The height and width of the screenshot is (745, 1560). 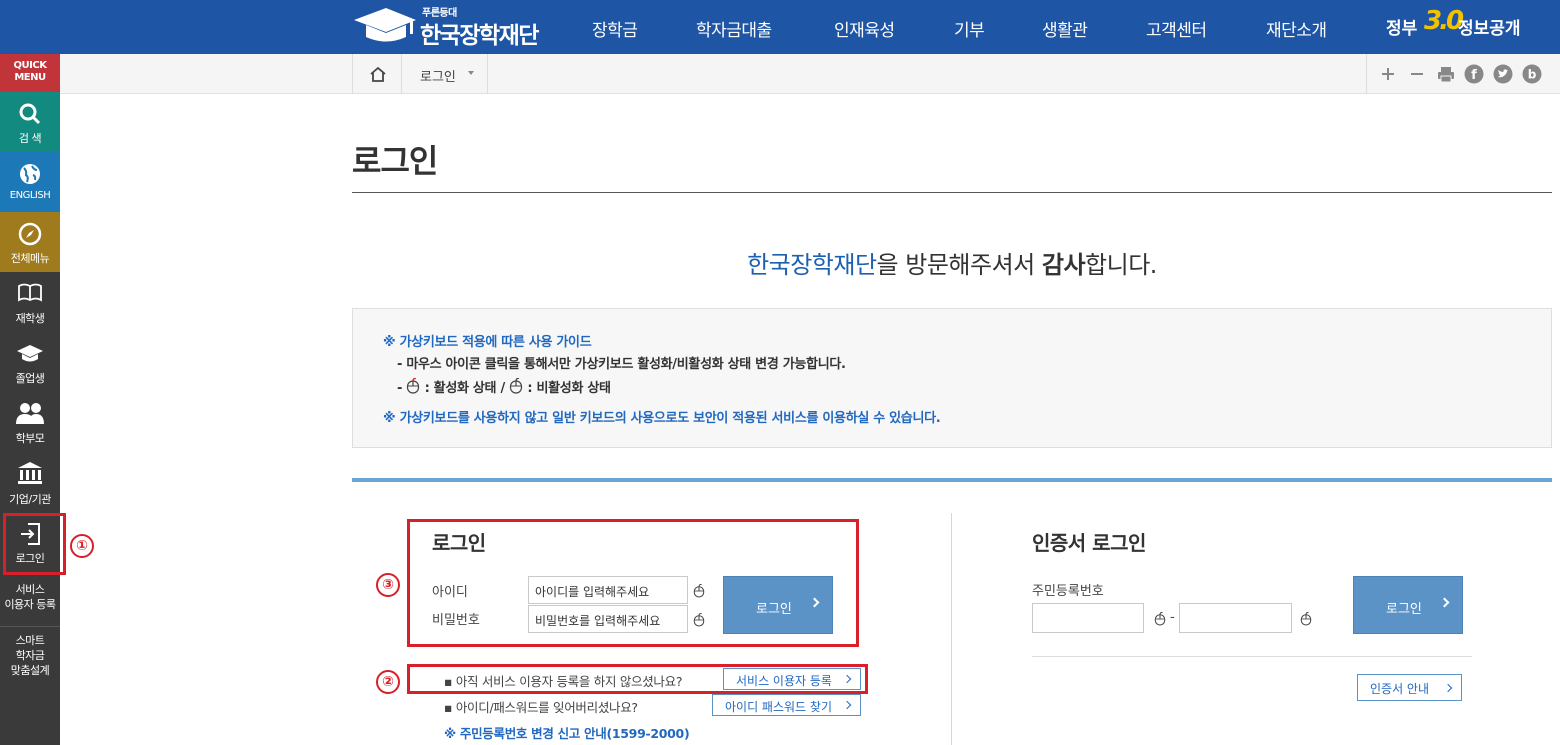 I want to click on login-column-divider, so click(x=951, y=629).